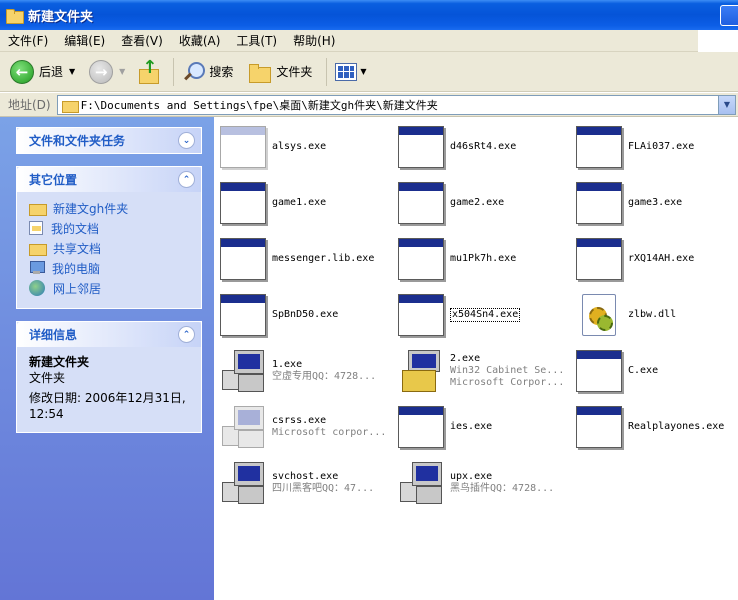 This screenshot has height=600, width=738. Describe the element at coordinates (110, 228) in the screenshot. I see `place-item-my-documents: 我的文档` at that location.